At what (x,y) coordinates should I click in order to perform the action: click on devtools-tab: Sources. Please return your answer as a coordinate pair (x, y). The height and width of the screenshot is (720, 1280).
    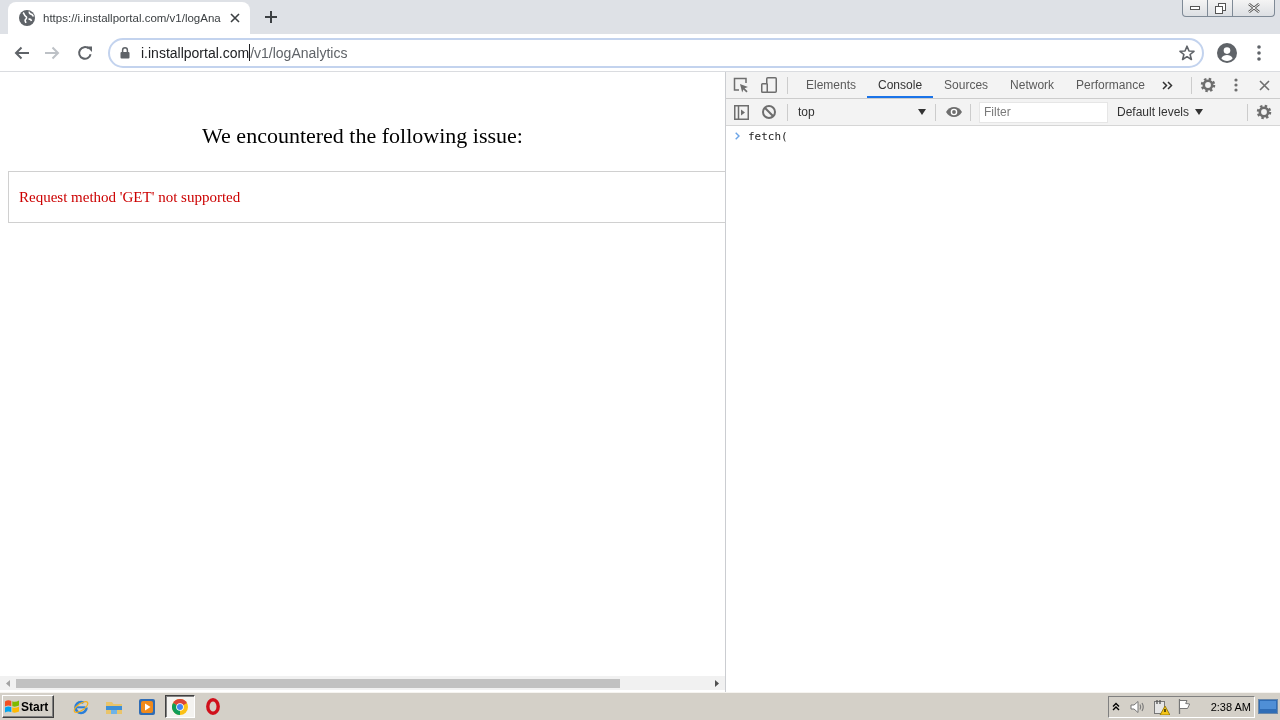
    Looking at the image, I should click on (966, 85).